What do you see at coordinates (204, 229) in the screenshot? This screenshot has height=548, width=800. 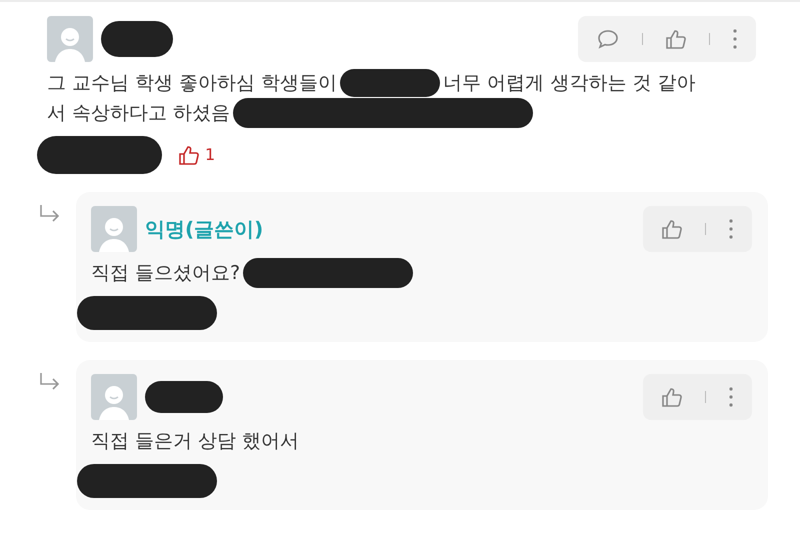 I see `author-name: 익명(글쓴이)` at bounding box center [204, 229].